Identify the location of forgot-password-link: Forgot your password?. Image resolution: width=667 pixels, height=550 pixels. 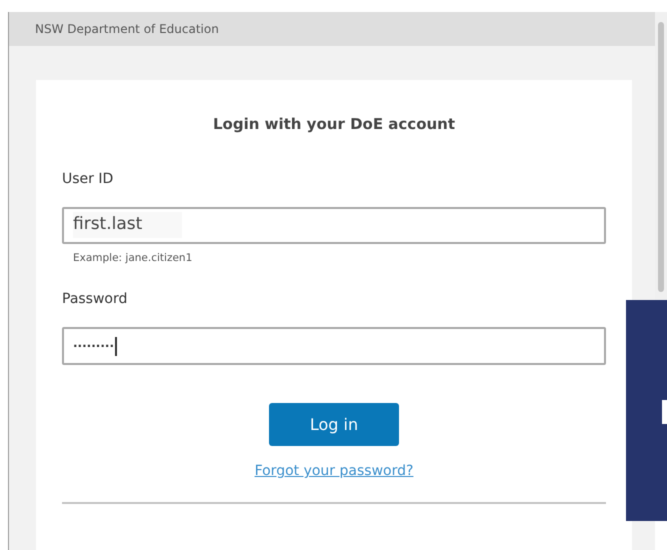
(334, 471).